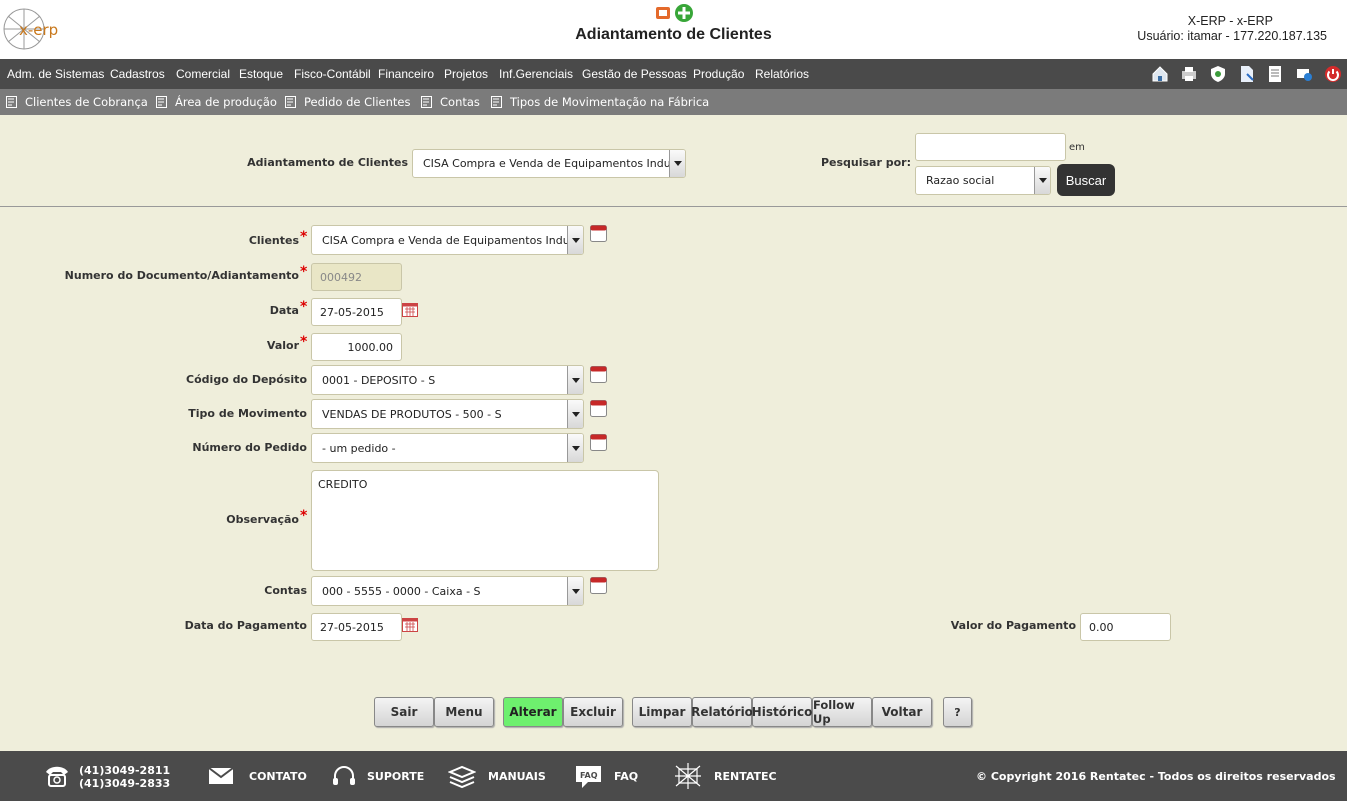  What do you see at coordinates (447, 380) in the screenshot?
I see `deposito-select: 0001 - DEPOSITO - S` at bounding box center [447, 380].